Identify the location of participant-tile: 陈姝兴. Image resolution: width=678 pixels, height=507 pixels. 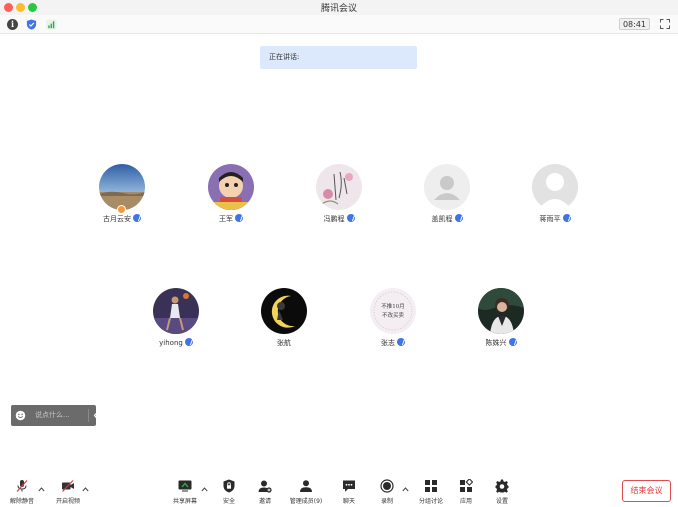
(501, 323).